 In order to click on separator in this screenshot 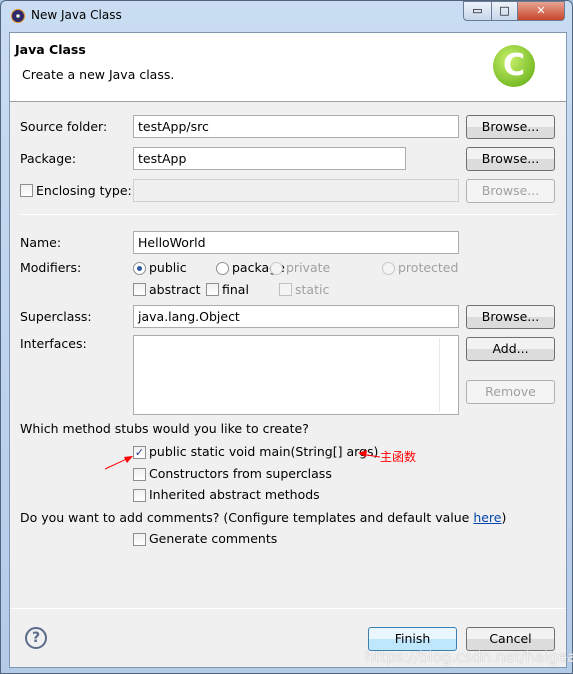, I will do `click(288, 214)`.